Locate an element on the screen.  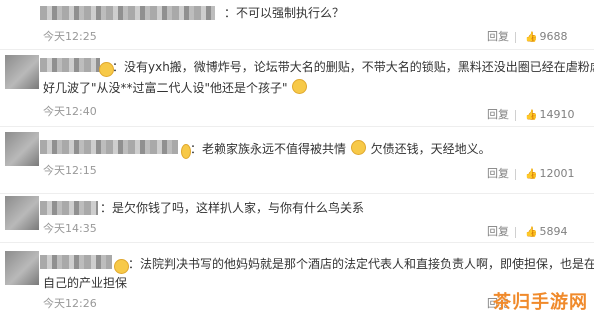
comment-text-line-2: 自己的产业担保 is located at coordinates (85, 283).